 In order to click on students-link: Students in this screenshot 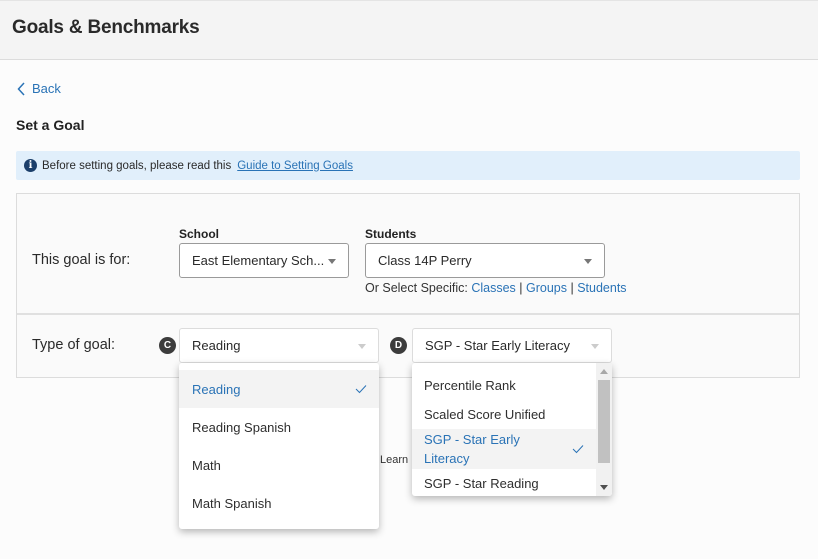, I will do `click(601, 288)`.